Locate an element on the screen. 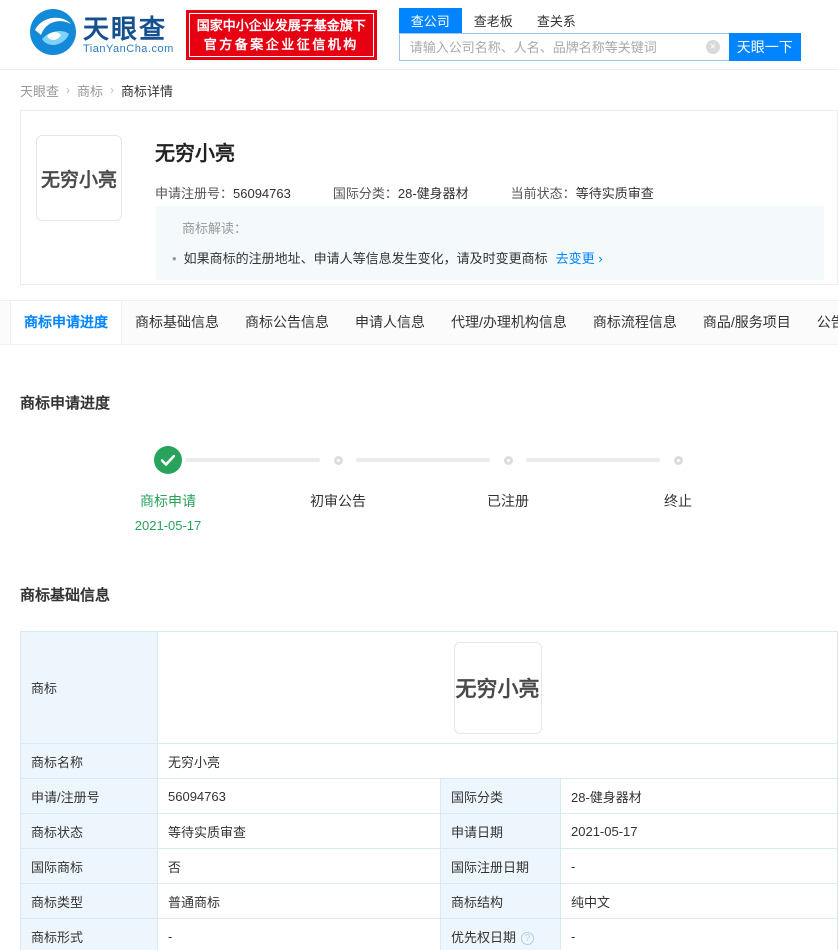  table-row: 商标名称 无穷小亮 is located at coordinates (429, 761).